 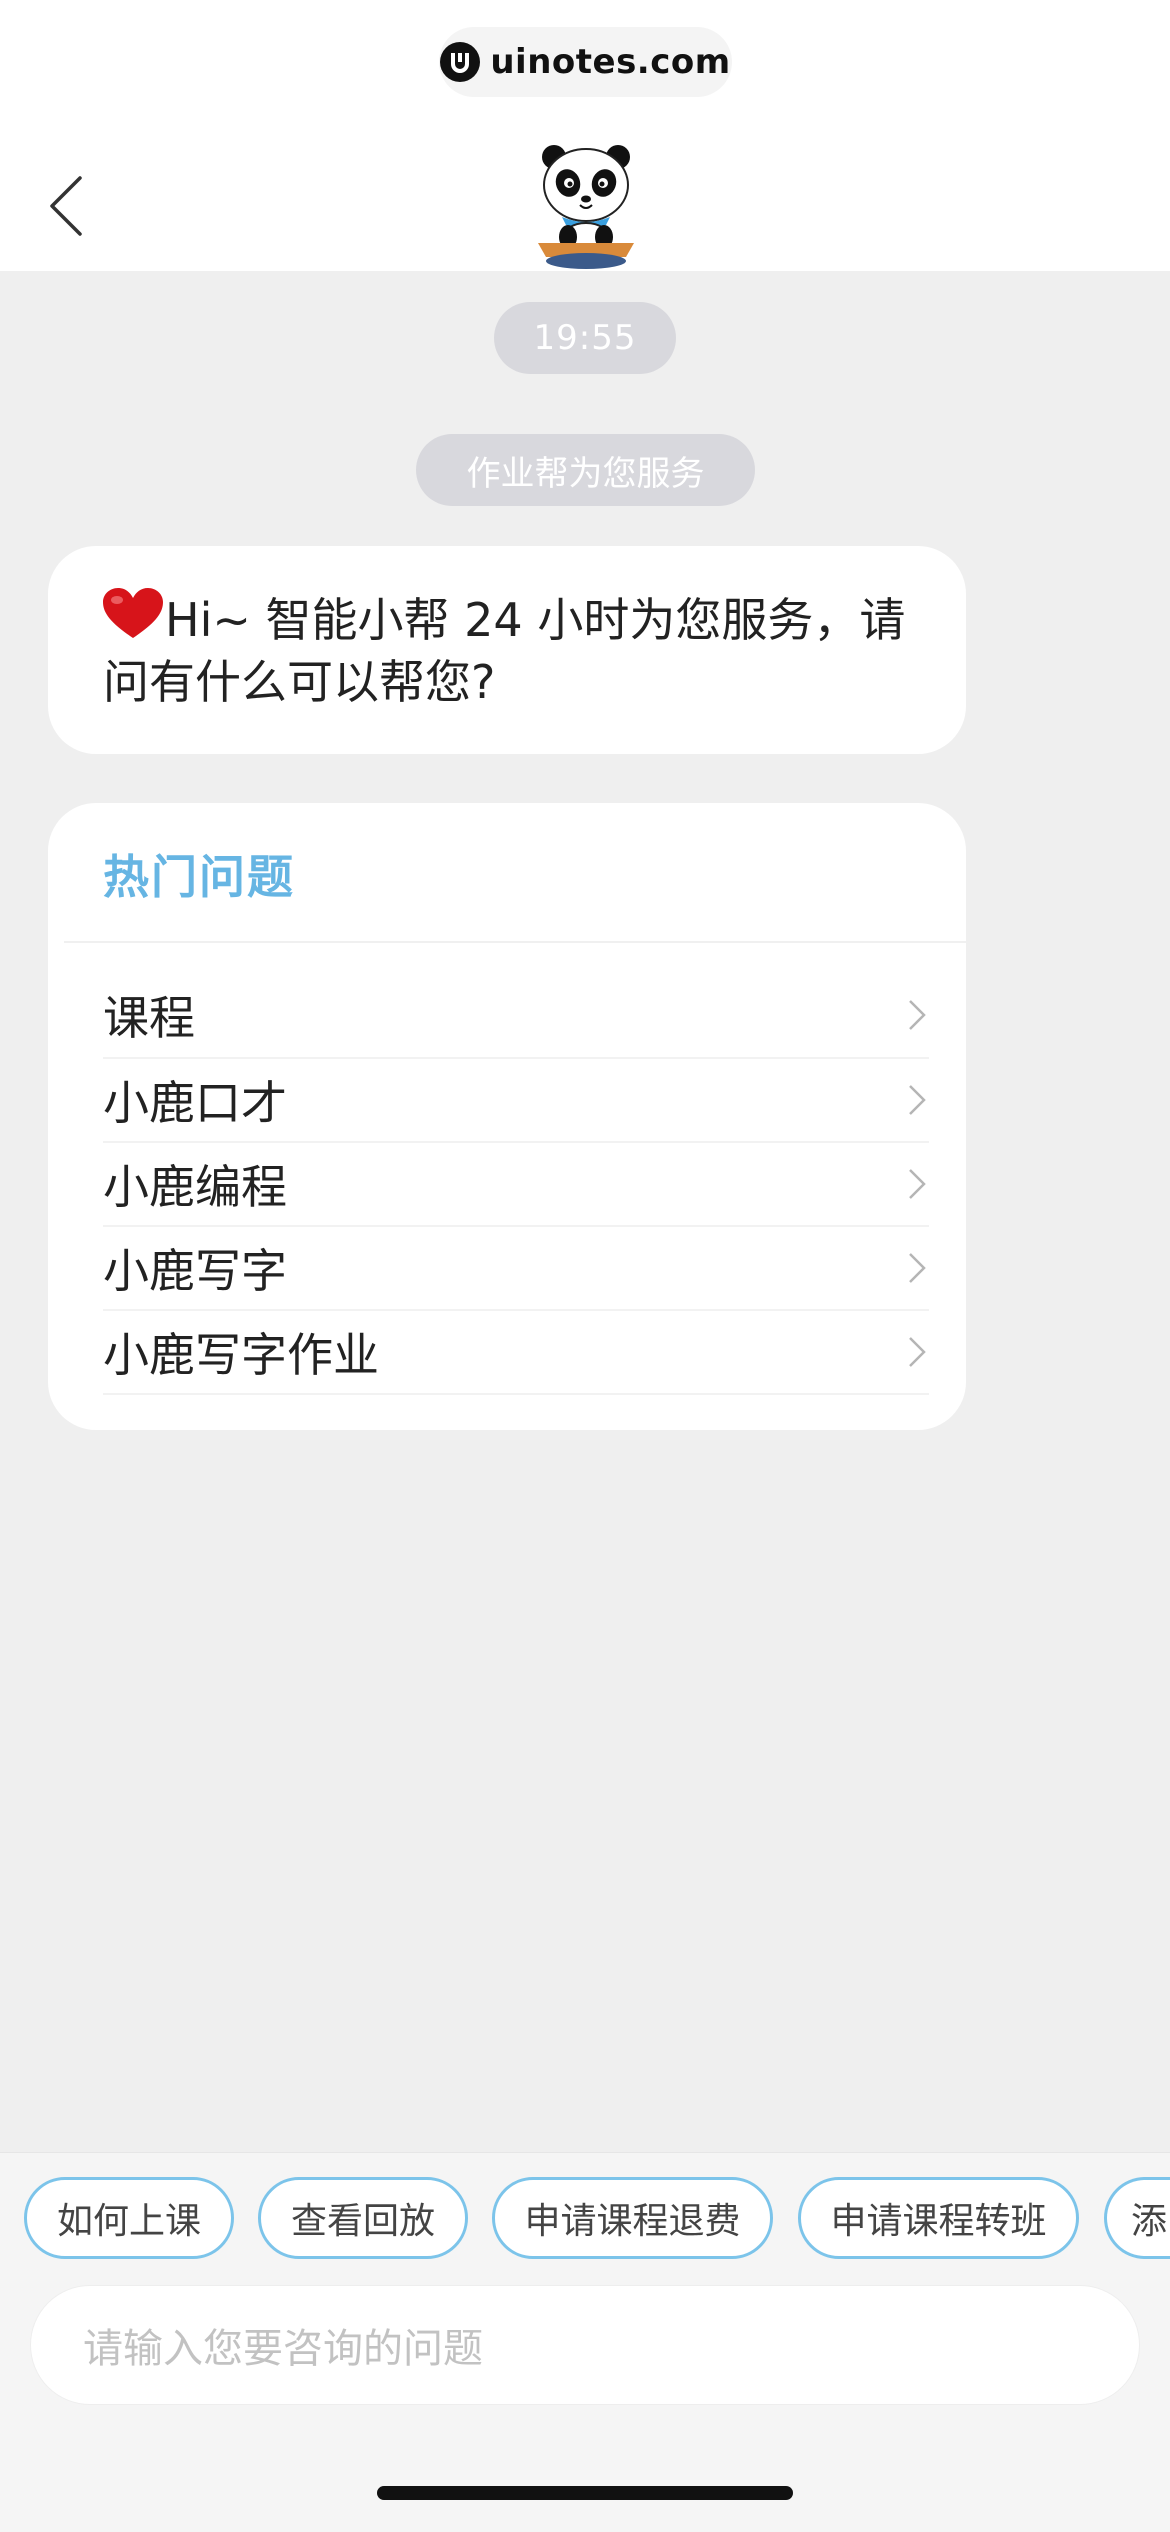 I want to click on back-button, so click(x=66, y=206).